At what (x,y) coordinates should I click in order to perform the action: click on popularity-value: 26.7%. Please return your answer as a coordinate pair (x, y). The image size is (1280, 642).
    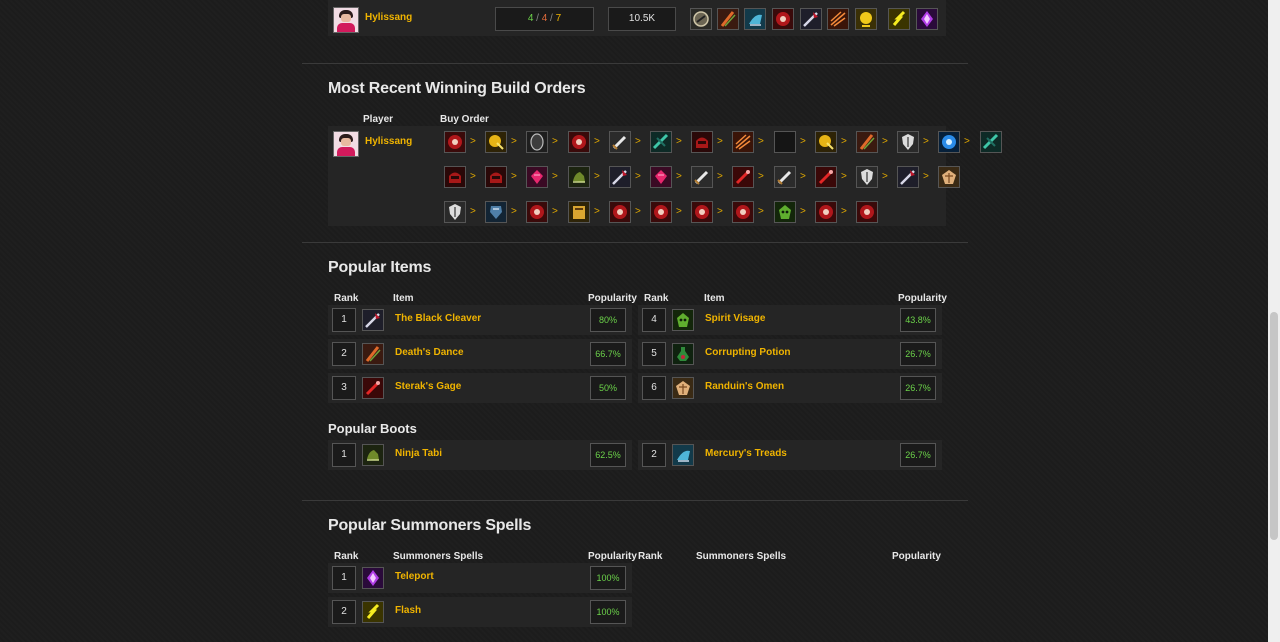
    Looking at the image, I should click on (918, 354).